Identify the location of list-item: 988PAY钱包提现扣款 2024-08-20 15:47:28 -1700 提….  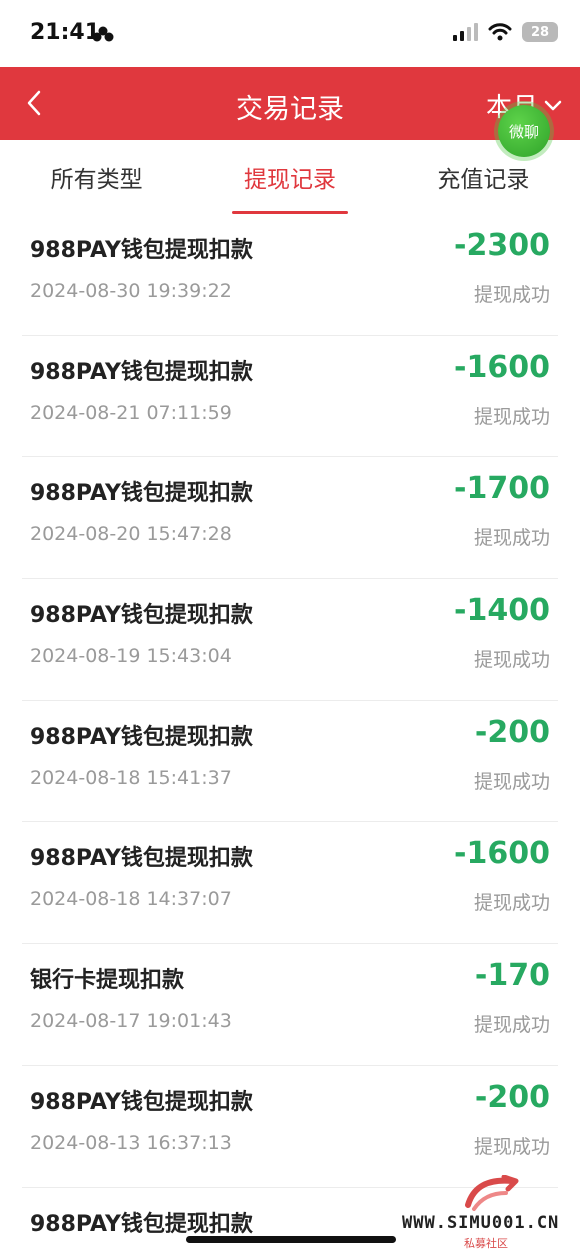
(290, 518).